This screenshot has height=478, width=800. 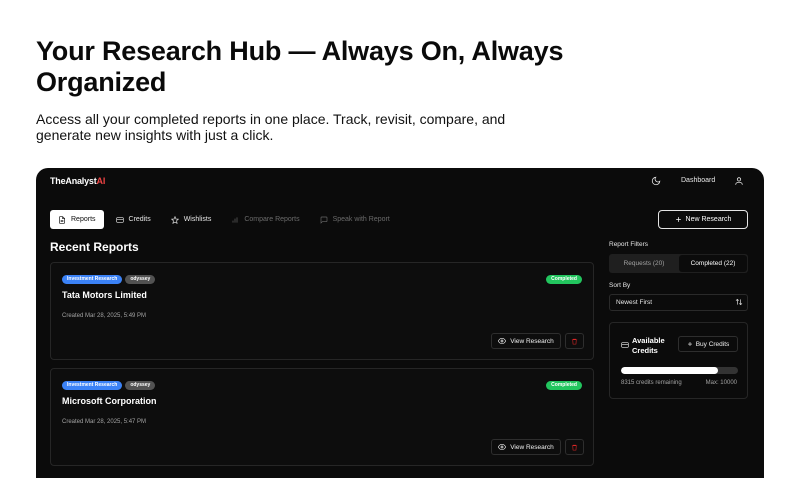 I want to click on logo-accent: AI, so click(x=101, y=181).